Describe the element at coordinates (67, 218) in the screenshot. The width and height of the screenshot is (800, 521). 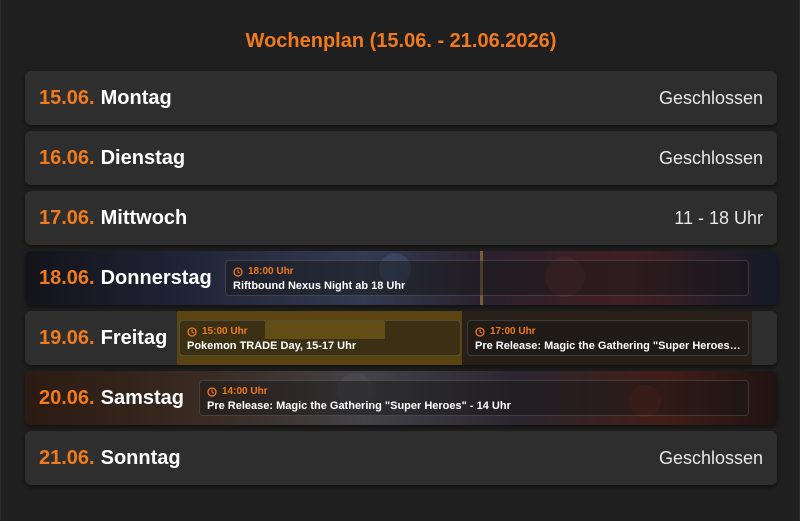
I see `day-date: 17.06.` at that location.